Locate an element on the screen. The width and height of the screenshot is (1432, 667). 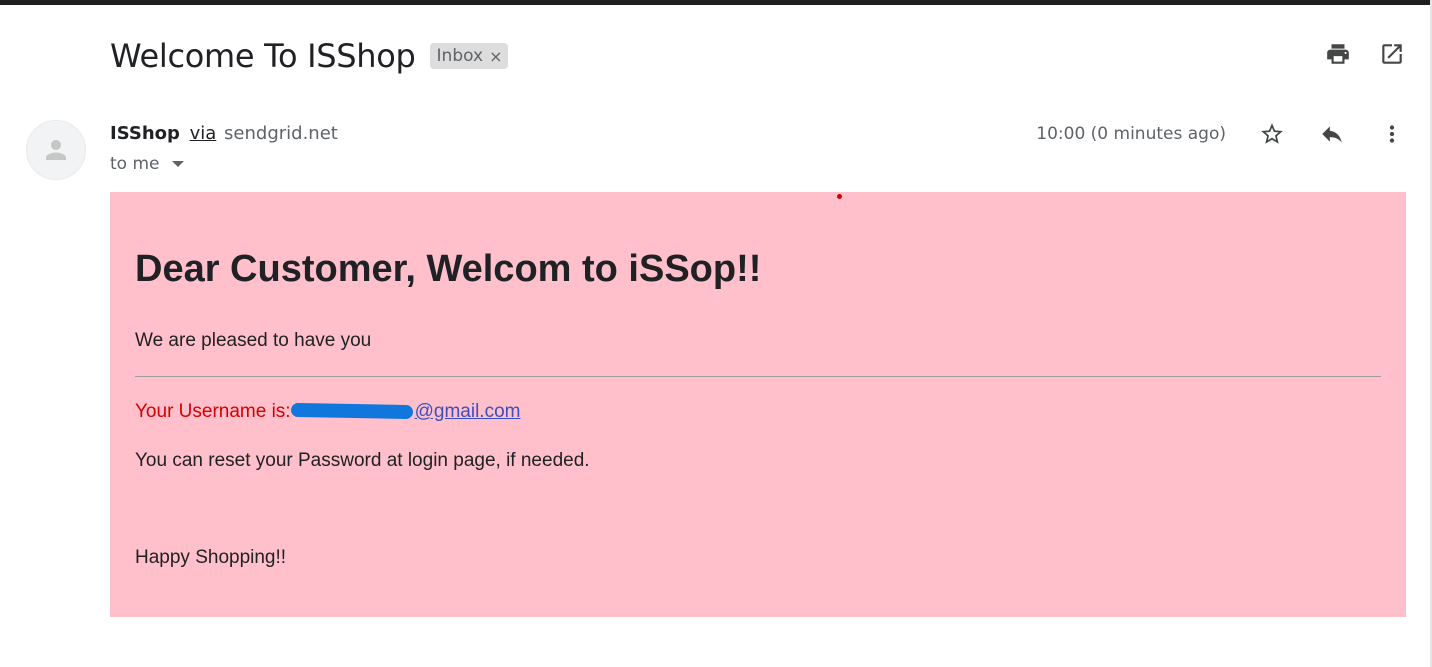
star-button is located at coordinates (1272, 134).